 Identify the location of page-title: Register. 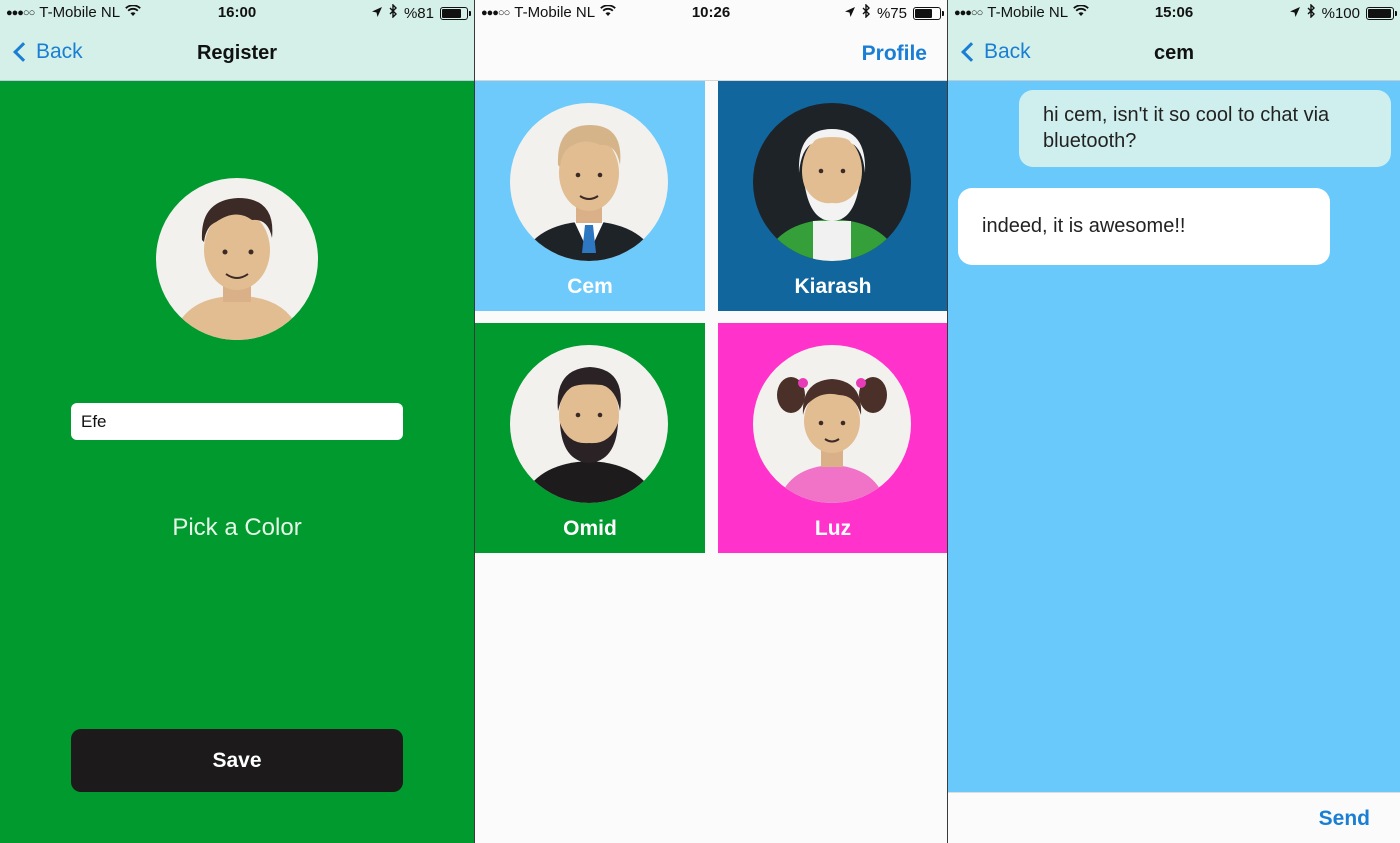
(237, 53).